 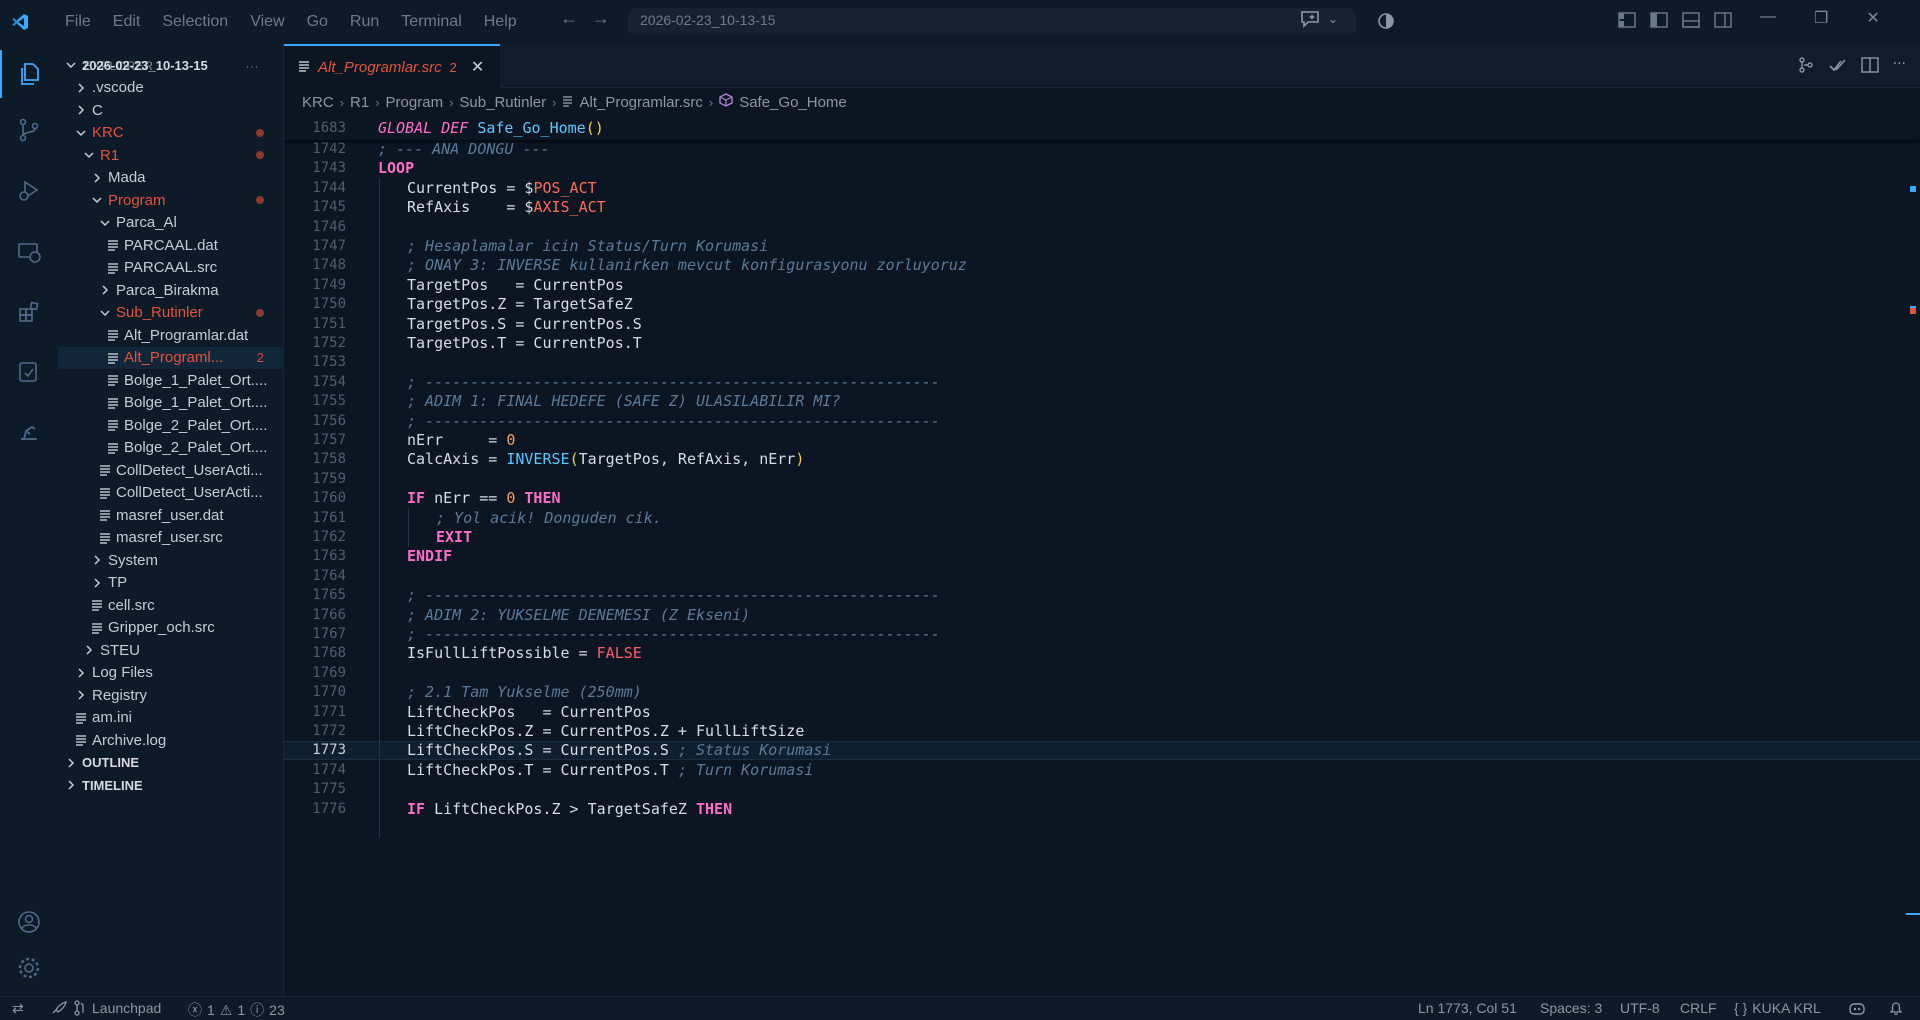 What do you see at coordinates (477, 67) in the screenshot?
I see `close-tab-icon: ✕` at bounding box center [477, 67].